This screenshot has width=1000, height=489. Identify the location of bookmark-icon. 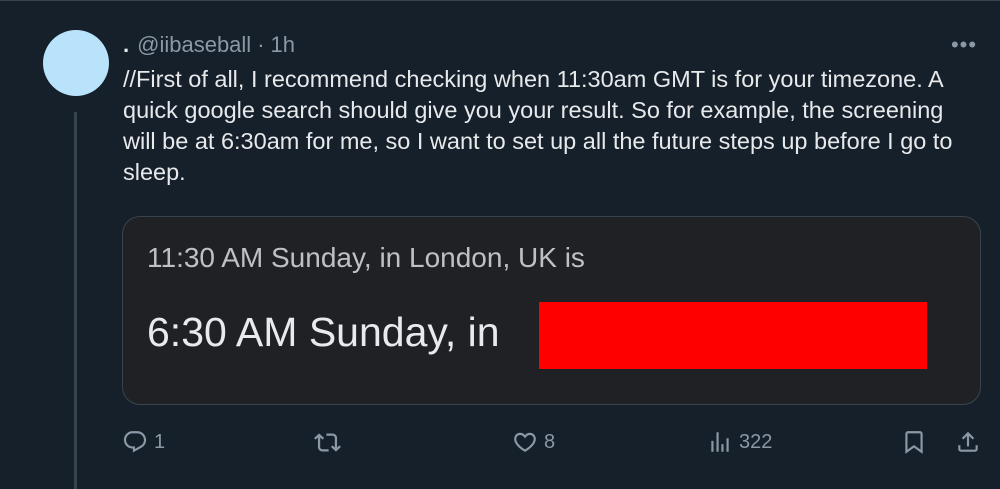
(914, 442).